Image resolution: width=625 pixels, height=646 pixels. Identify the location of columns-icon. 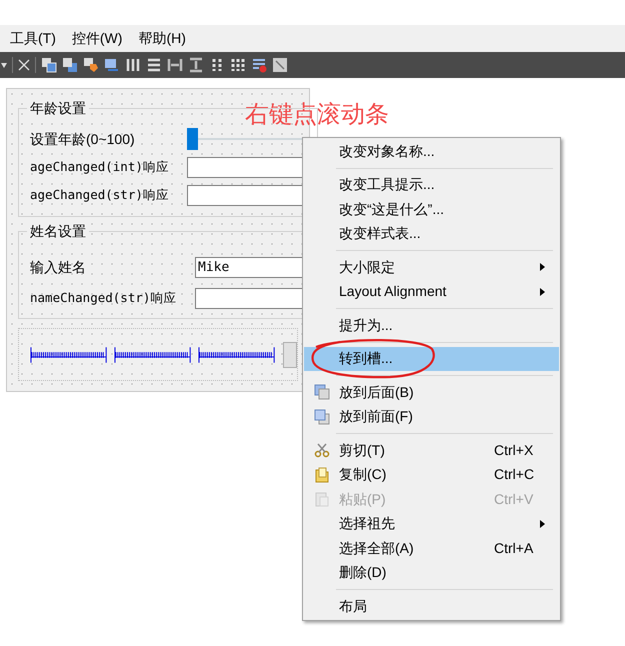
(133, 65).